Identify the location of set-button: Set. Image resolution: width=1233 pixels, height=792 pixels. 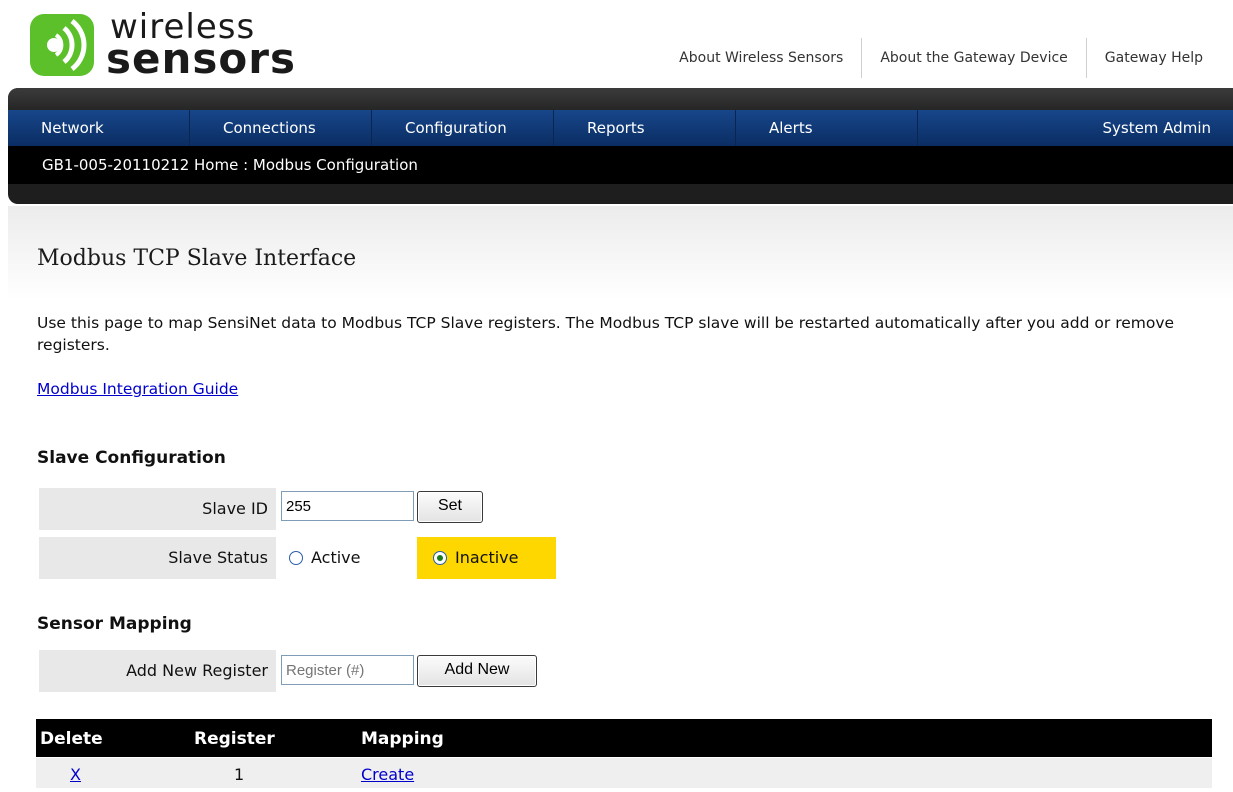
(450, 507).